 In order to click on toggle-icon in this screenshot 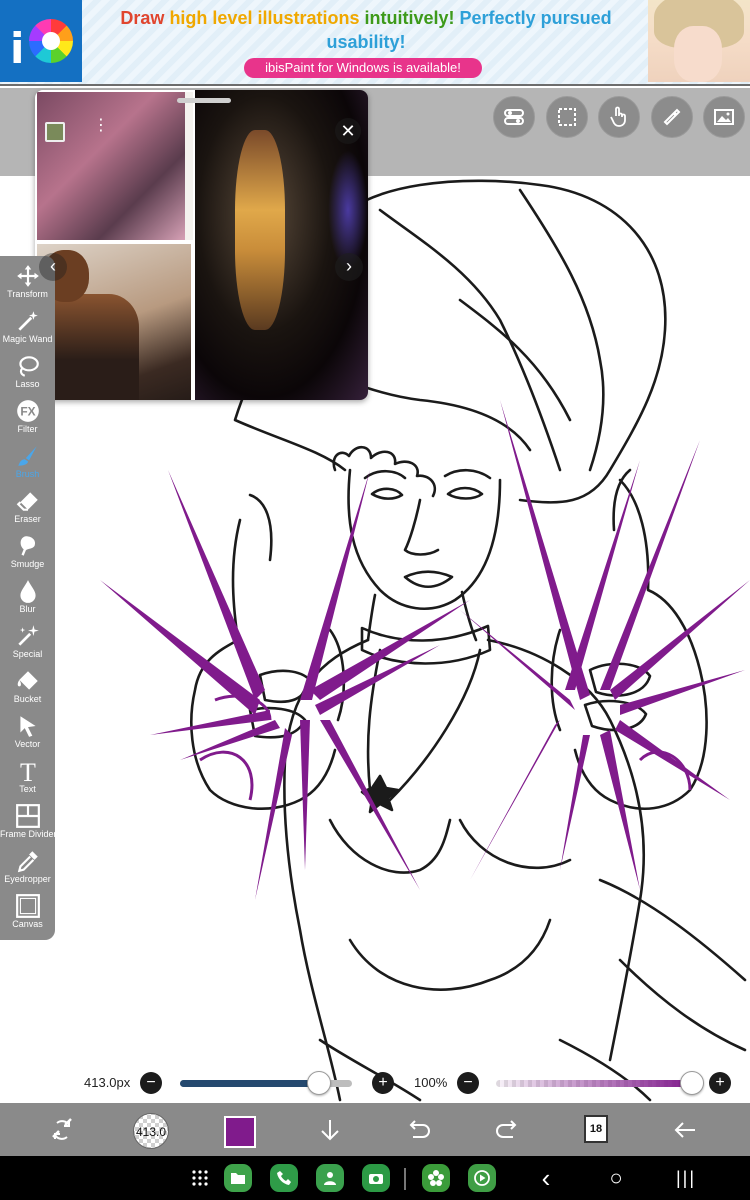, I will do `click(514, 117)`.